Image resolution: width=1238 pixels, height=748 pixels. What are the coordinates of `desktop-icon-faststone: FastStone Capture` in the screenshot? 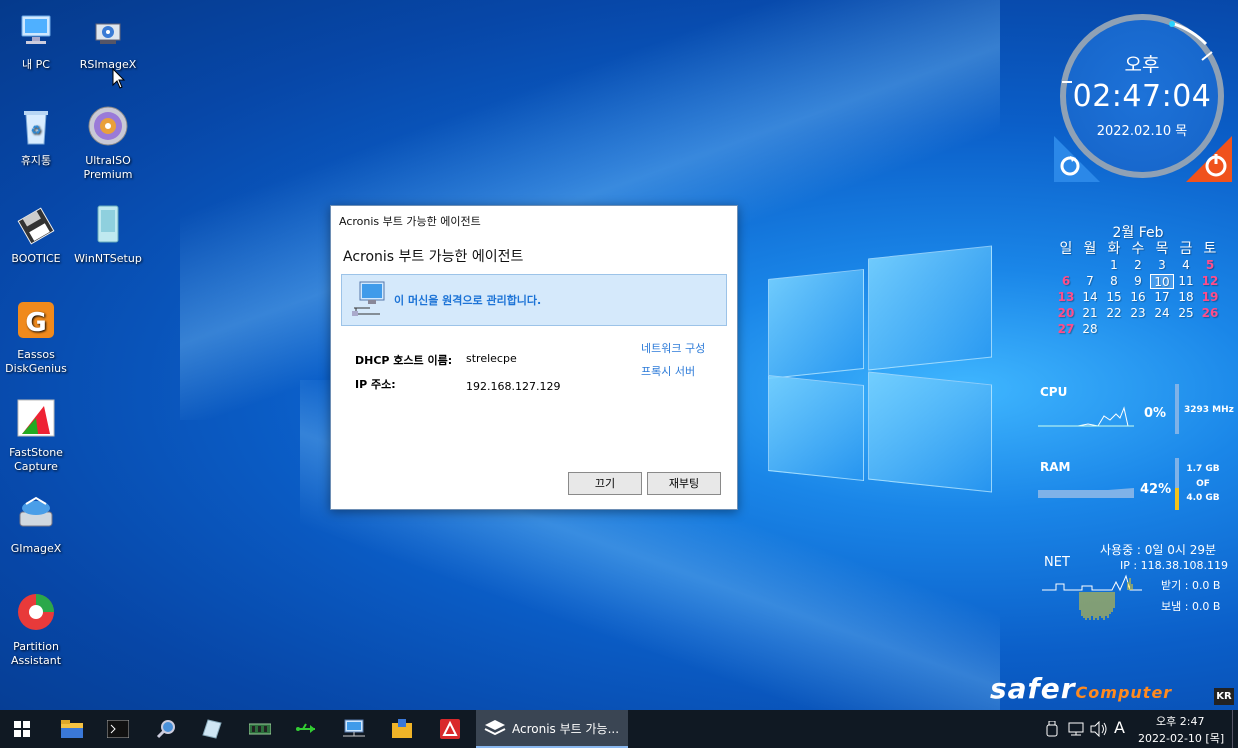 It's located at (36, 436).